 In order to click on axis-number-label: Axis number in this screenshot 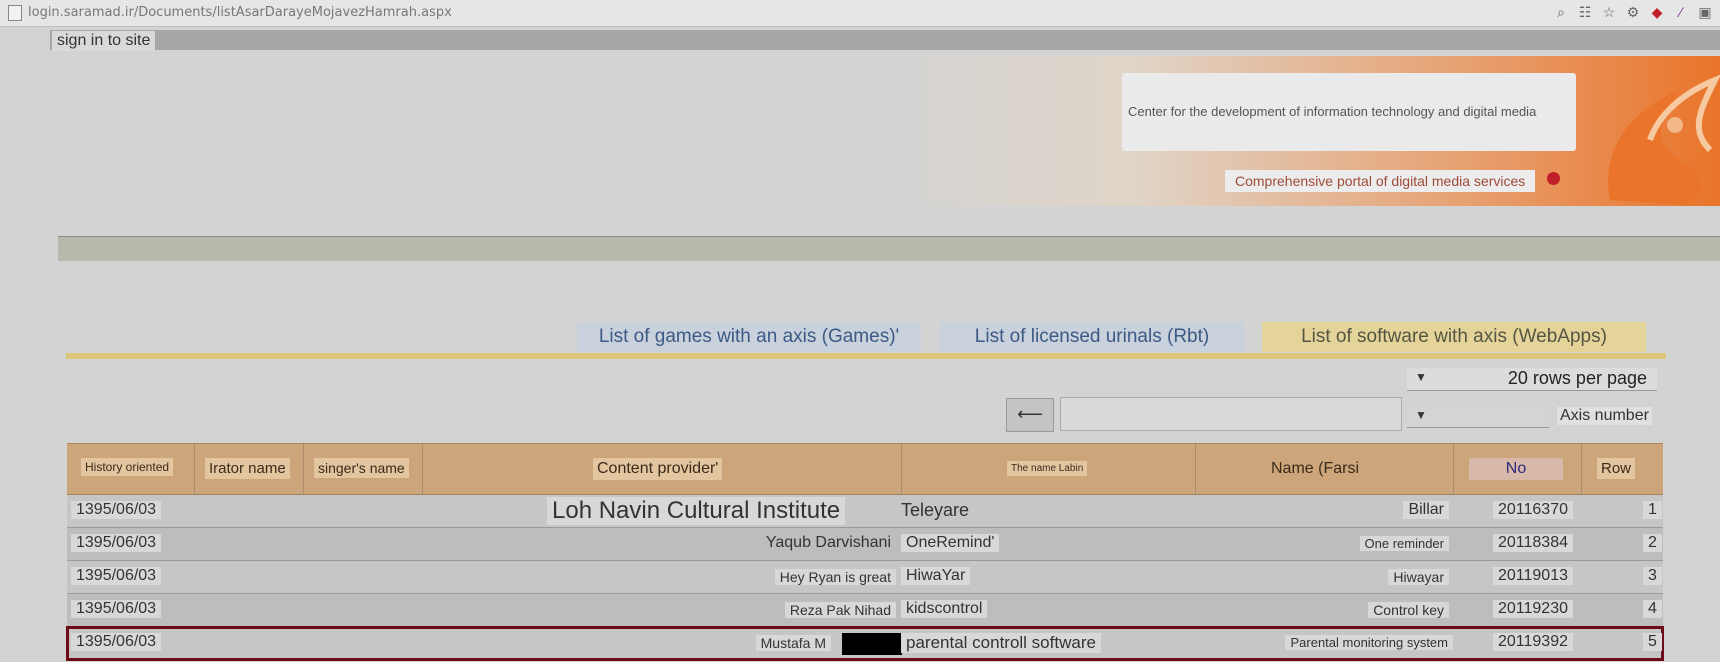, I will do `click(1604, 416)`.